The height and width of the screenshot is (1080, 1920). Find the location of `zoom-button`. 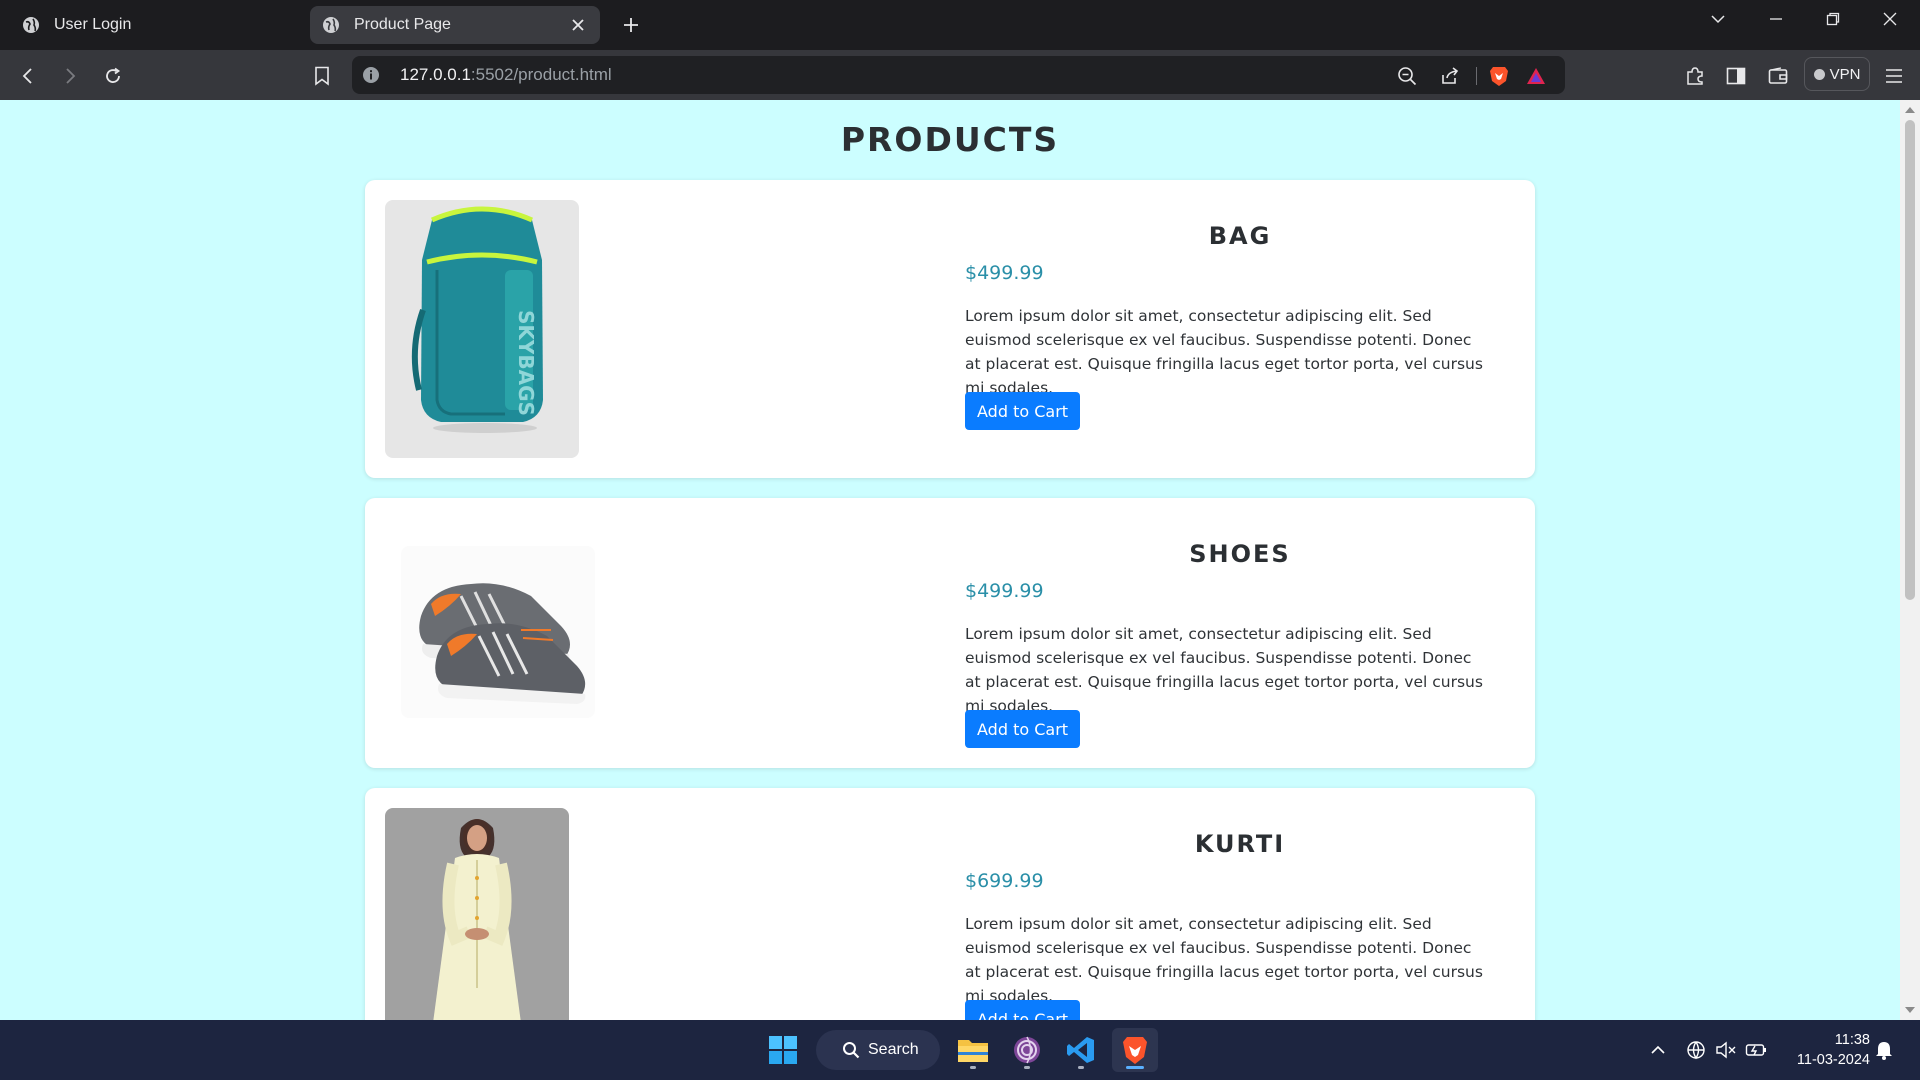

zoom-button is located at coordinates (1407, 76).